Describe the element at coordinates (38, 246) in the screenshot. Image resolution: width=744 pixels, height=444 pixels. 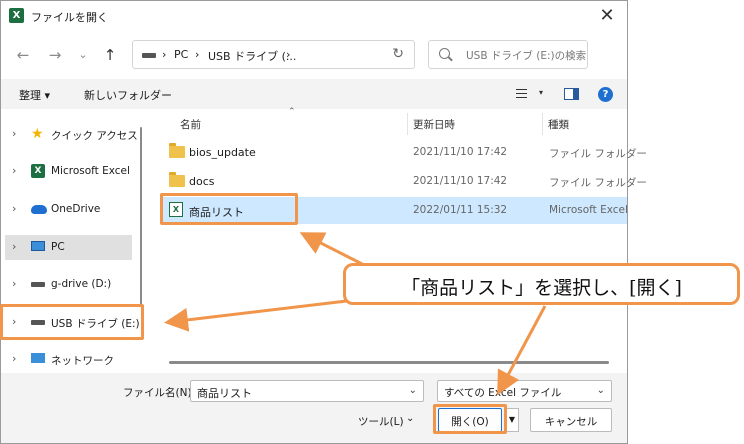
I see `pc-icon` at that location.